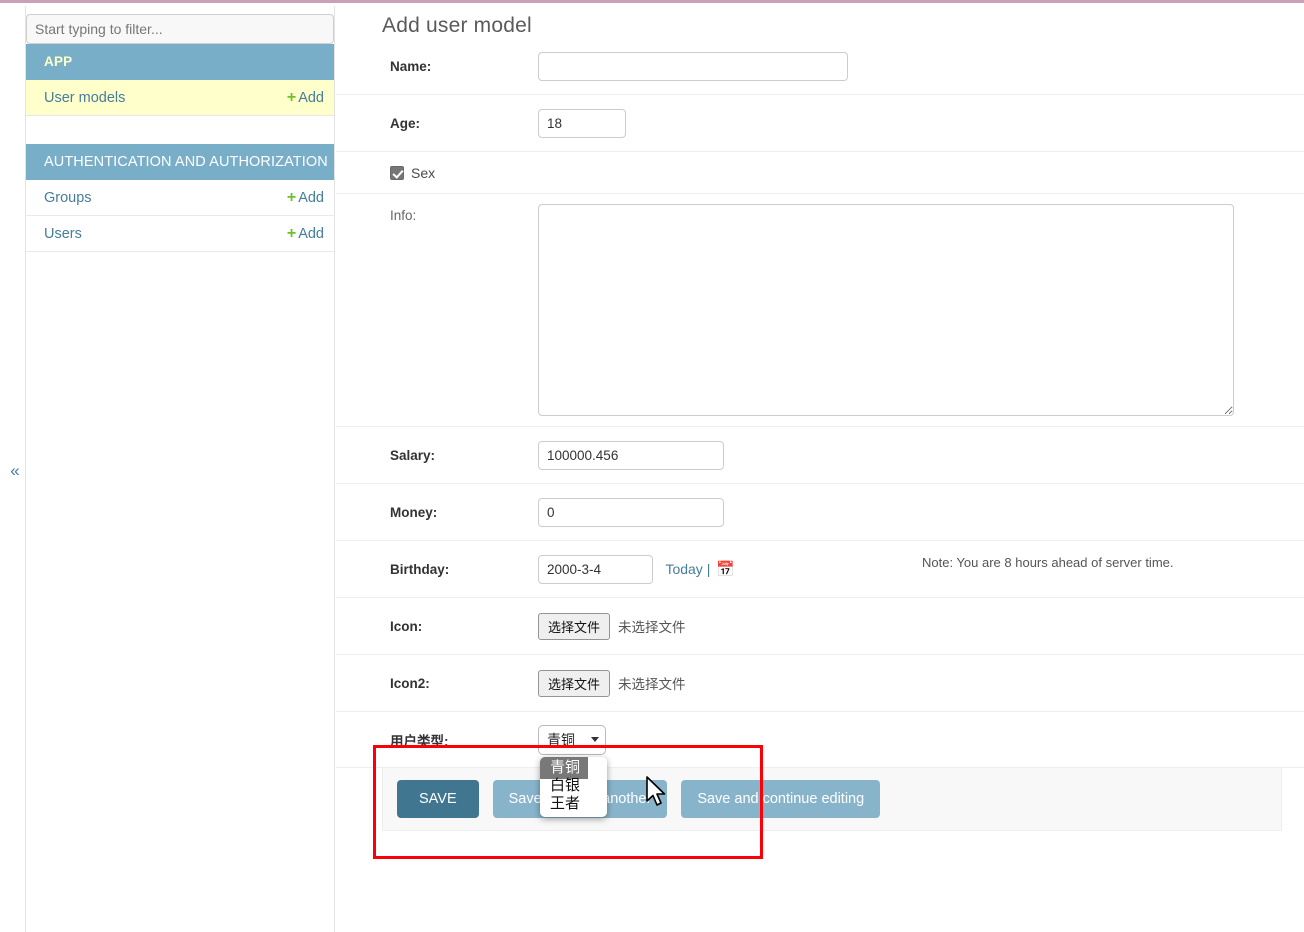 The image size is (1304, 932). Describe the element at coordinates (180, 234) in the screenshot. I see `sidebar-item-users: Users + Add` at that location.